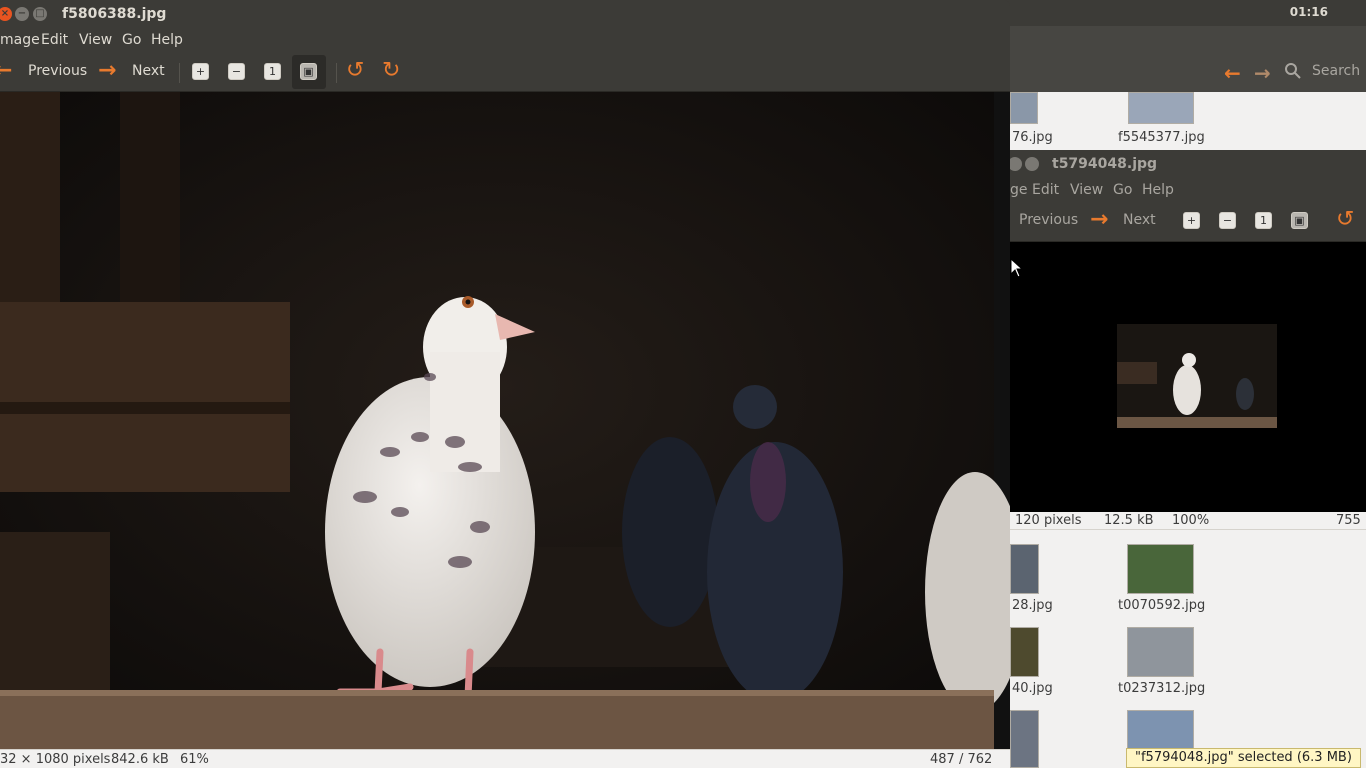  Describe the element at coordinates (391, 71) in the screenshot. I see `rotate-right-icon: ↻` at that location.